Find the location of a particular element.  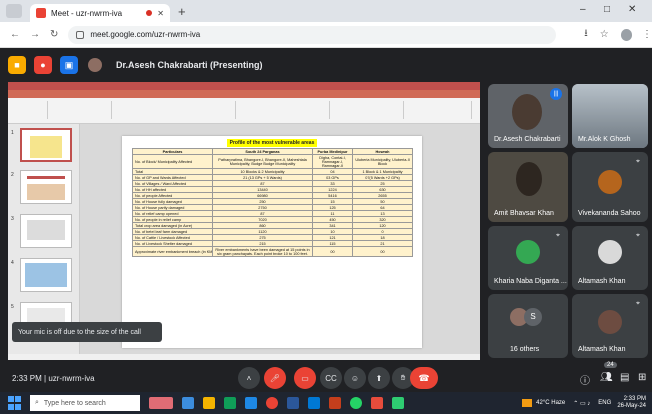

menu-icon: ⋮ is located at coordinates (647, 34).